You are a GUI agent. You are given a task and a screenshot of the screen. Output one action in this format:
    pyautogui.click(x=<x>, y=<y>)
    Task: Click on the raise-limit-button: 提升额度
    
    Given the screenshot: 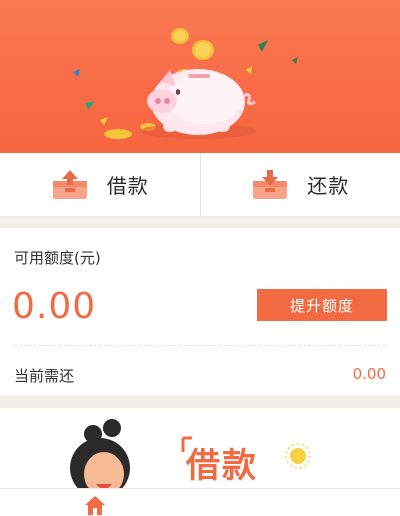 What is the action you would take?
    pyautogui.click(x=322, y=305)
    